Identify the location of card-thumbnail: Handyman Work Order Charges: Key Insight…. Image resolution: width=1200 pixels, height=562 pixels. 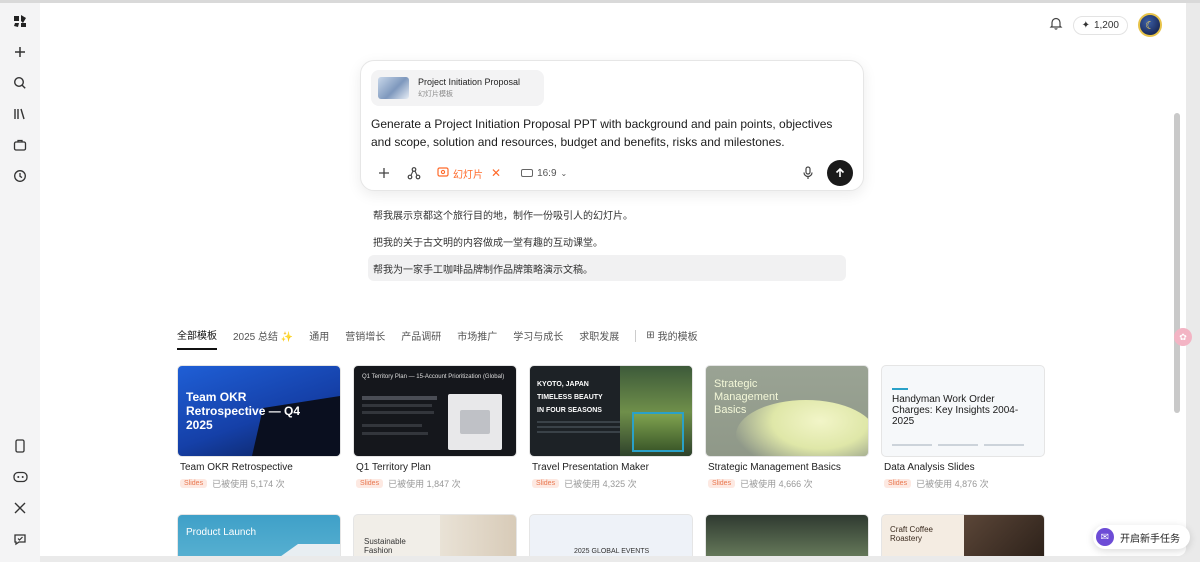
(963, 411).